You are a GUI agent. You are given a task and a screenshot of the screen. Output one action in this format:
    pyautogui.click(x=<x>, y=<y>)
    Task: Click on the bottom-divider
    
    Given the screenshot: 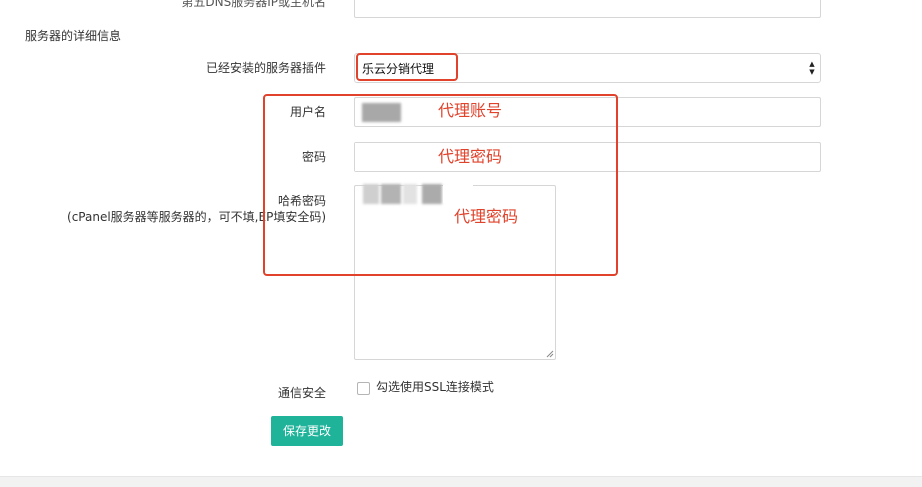 What is the action you would take?
    pyautogui.click(x=461, y=481)
    